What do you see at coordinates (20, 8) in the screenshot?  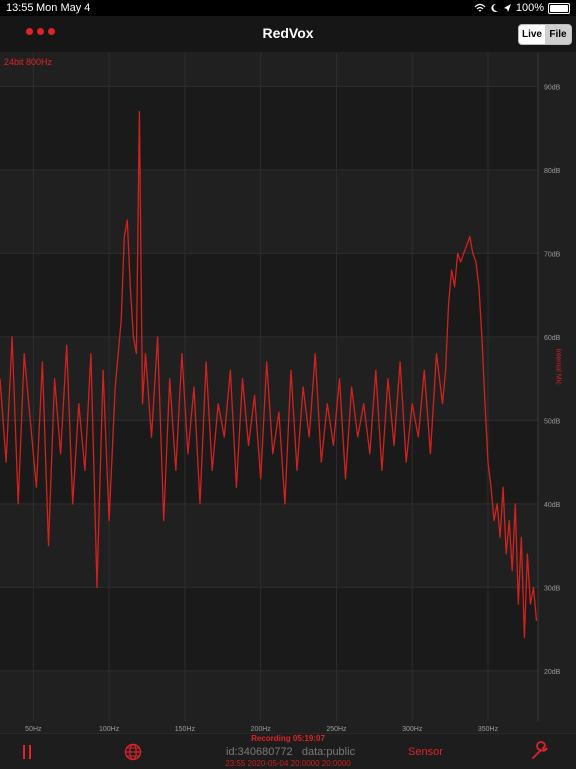 I see `status-time: 13:55` at bounding box center [20, 8].